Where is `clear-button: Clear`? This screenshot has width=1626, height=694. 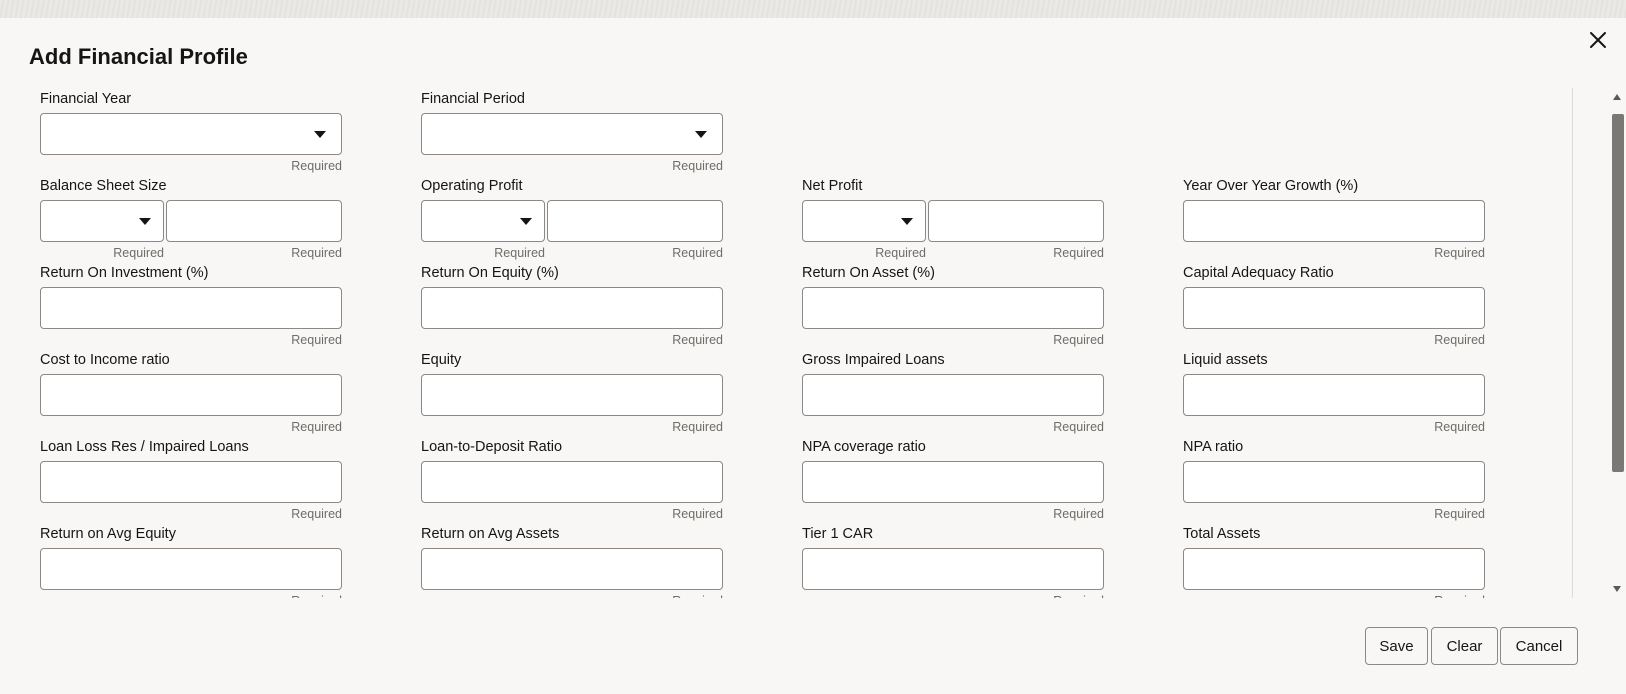 clear-button: Clear is located at coordinates (1464, 646).